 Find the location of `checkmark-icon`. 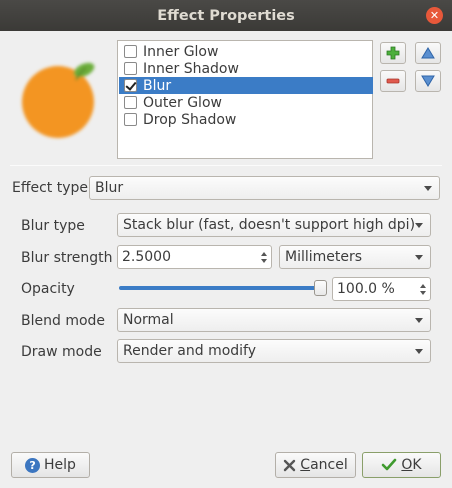

checkmark-icon is located at coordinates (389, 464).